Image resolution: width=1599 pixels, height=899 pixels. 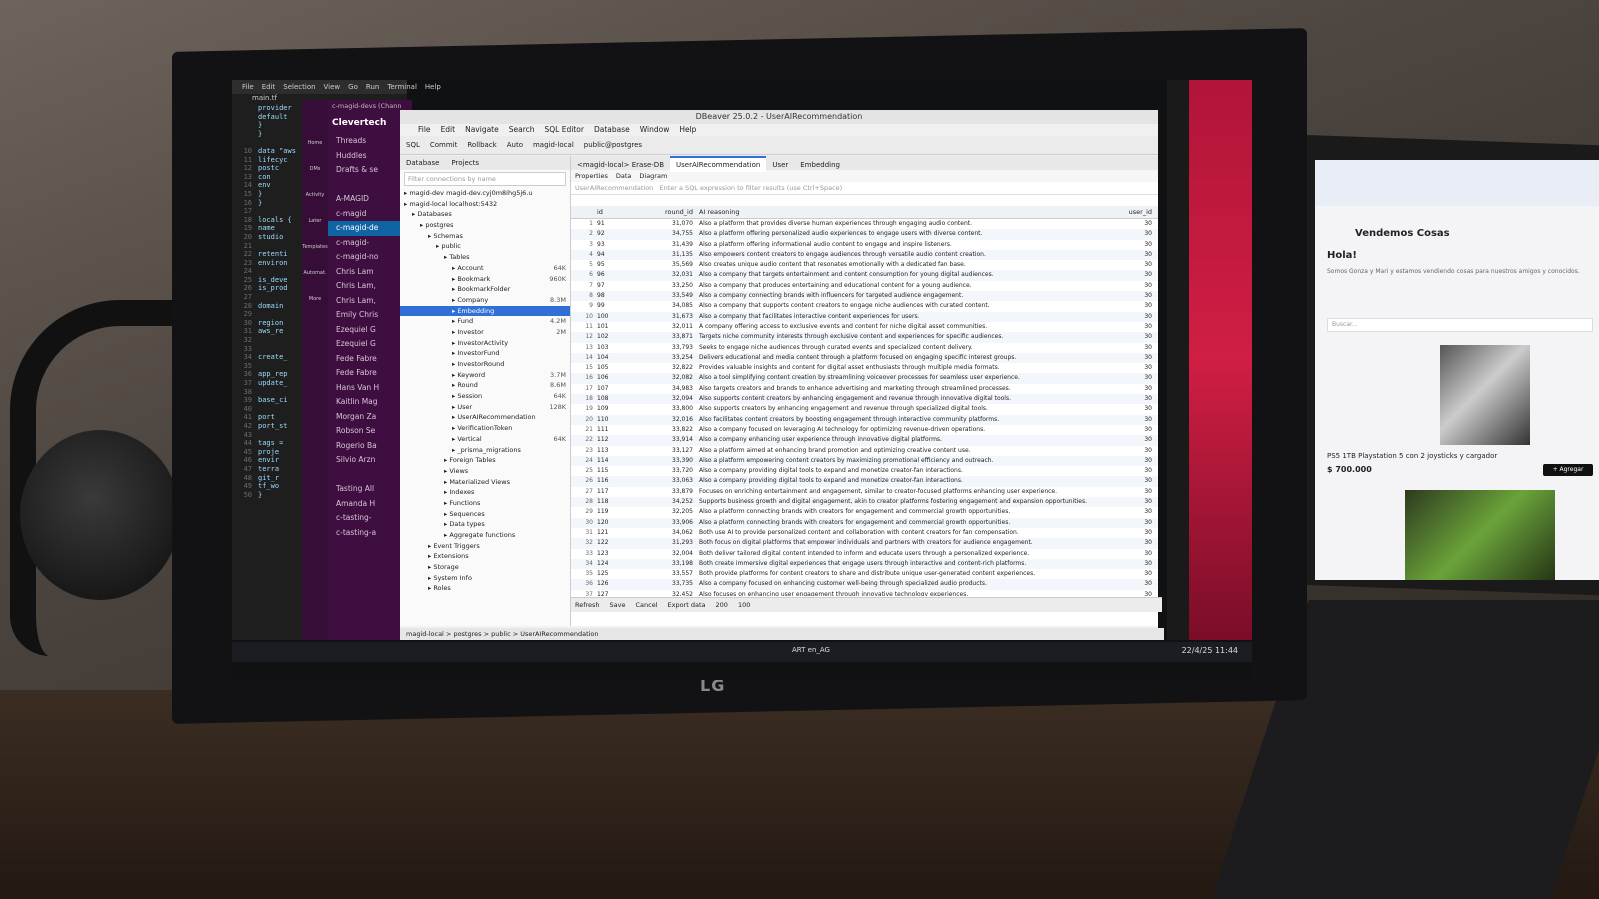 What do you see at coordinates (485, 179) in the screenshot?
I see `connection-filter-input: Filter connections by name` at bounding box center [485, 179].